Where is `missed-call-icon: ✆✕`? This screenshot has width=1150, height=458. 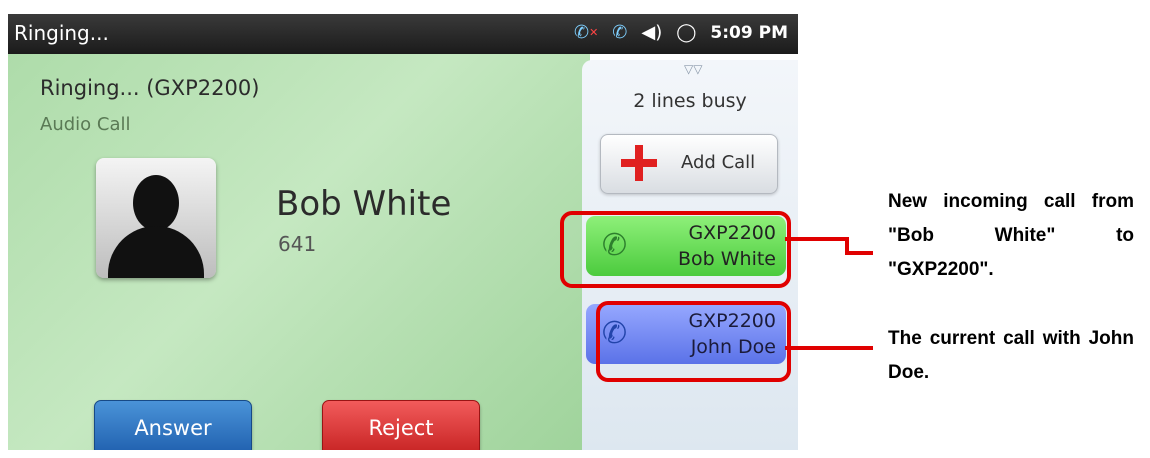 missed-call-icon: ✆✕ is located at coordinates (586, 32).